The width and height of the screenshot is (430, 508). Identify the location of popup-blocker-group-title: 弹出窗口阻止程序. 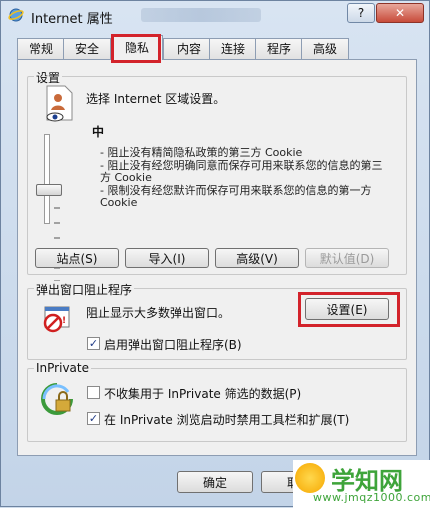
(84, 289).